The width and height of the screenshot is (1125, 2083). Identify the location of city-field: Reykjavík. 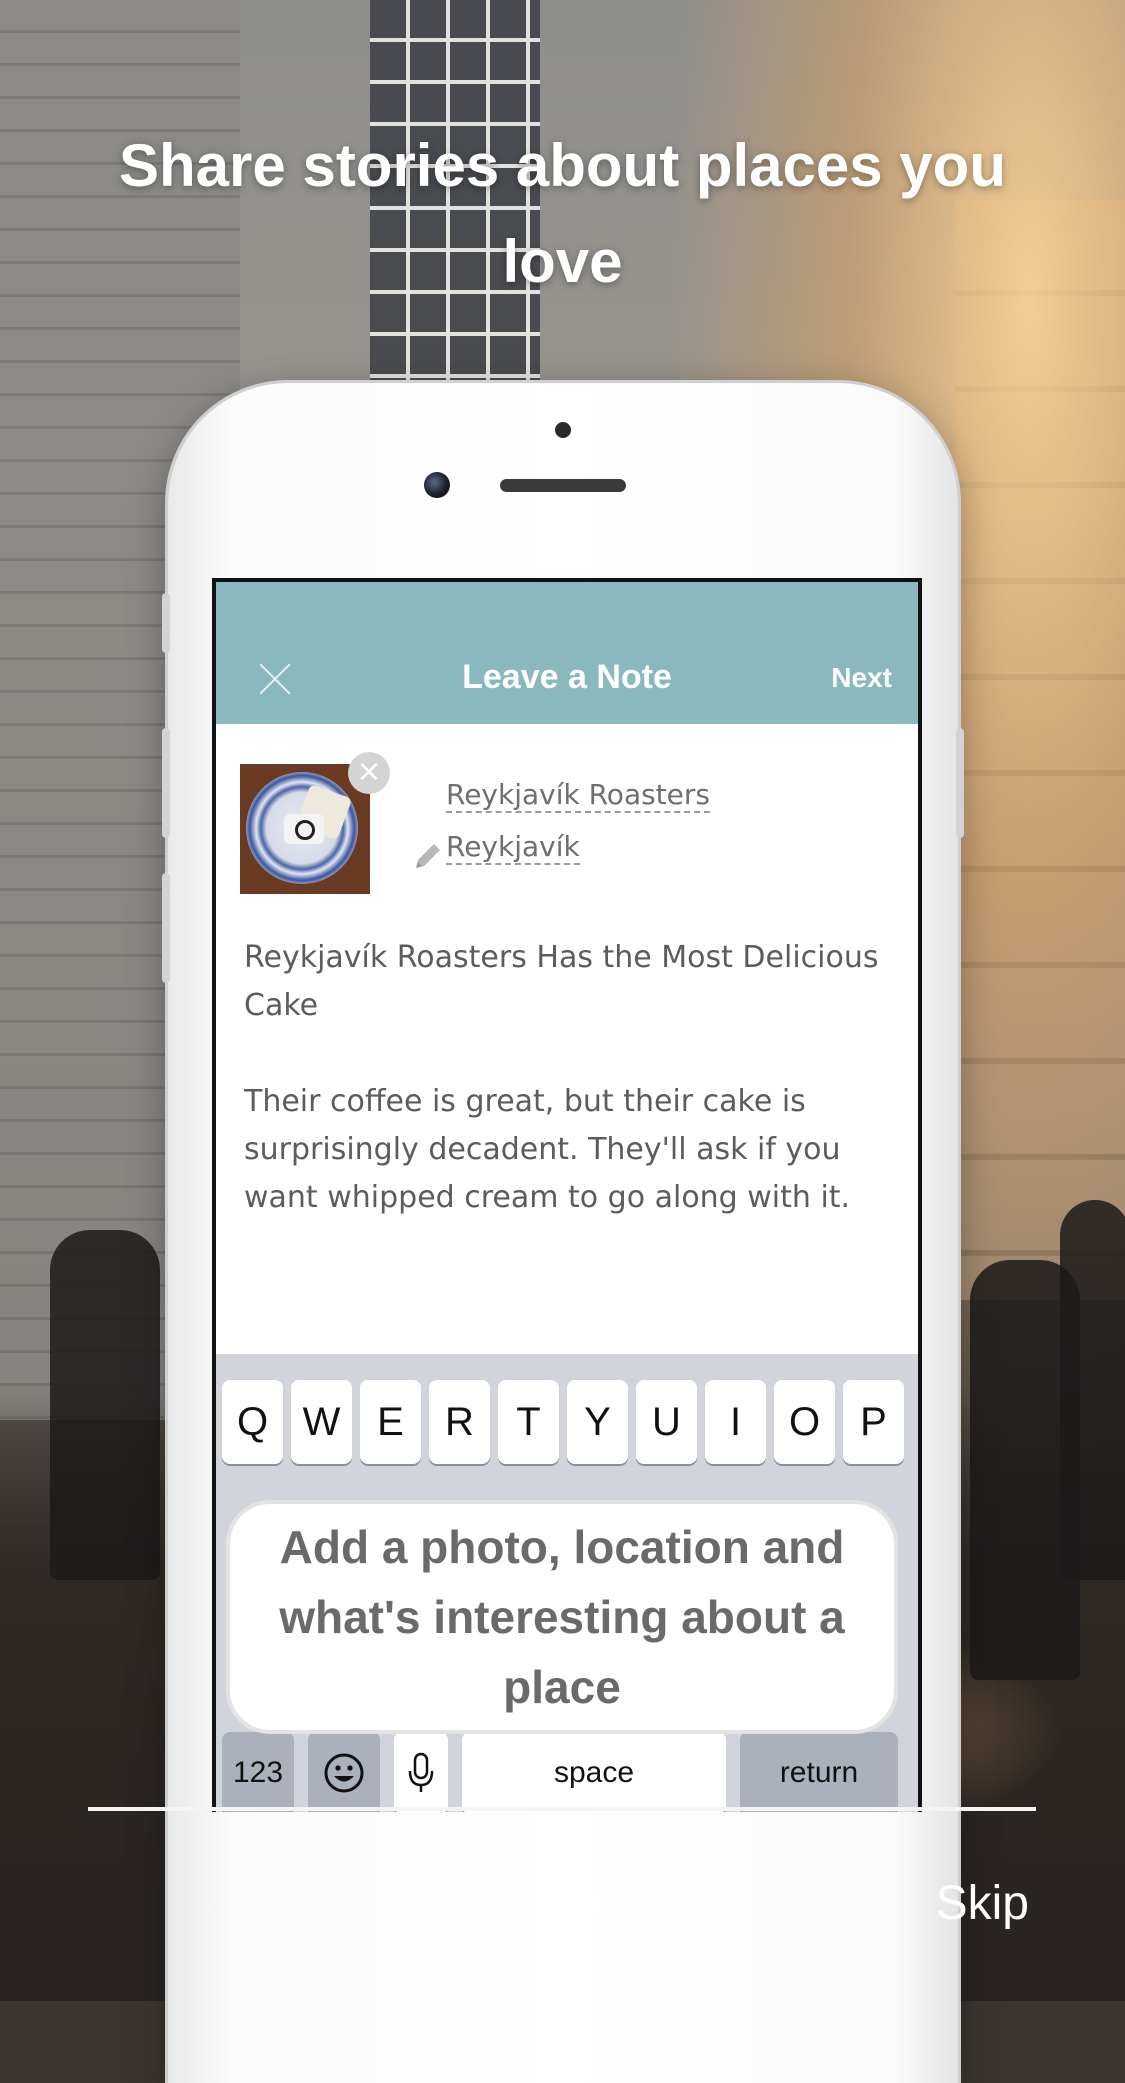
(513, 847).